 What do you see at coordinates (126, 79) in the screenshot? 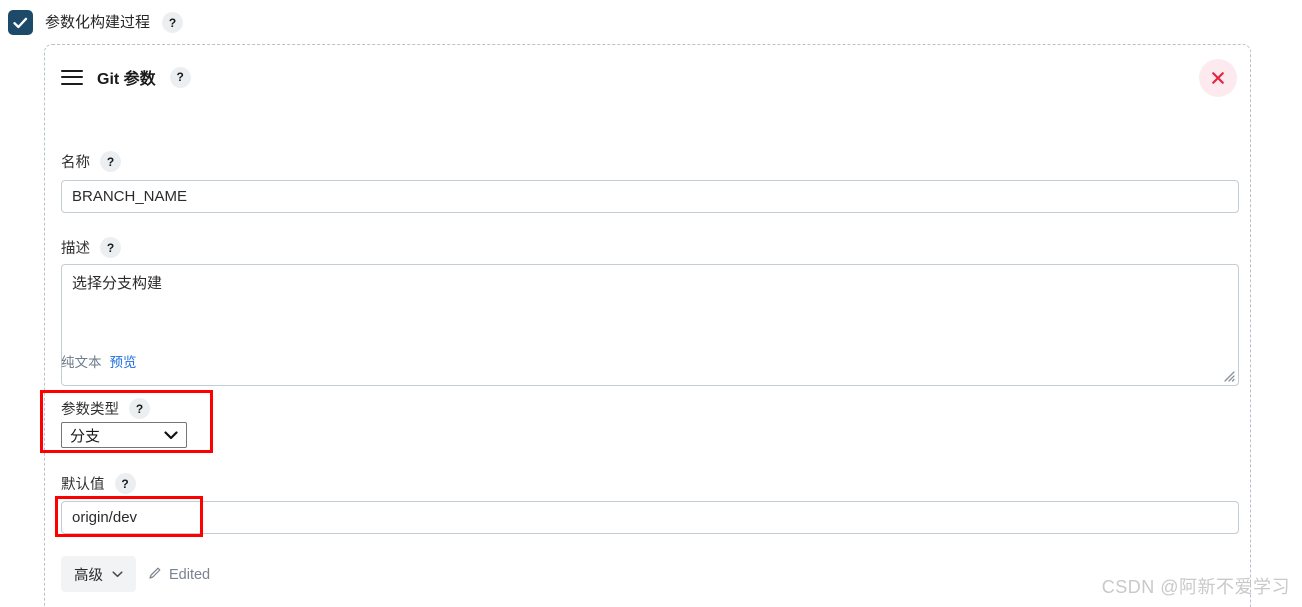
I see `card-title: Git 参数` at bounding box center [126, 79].